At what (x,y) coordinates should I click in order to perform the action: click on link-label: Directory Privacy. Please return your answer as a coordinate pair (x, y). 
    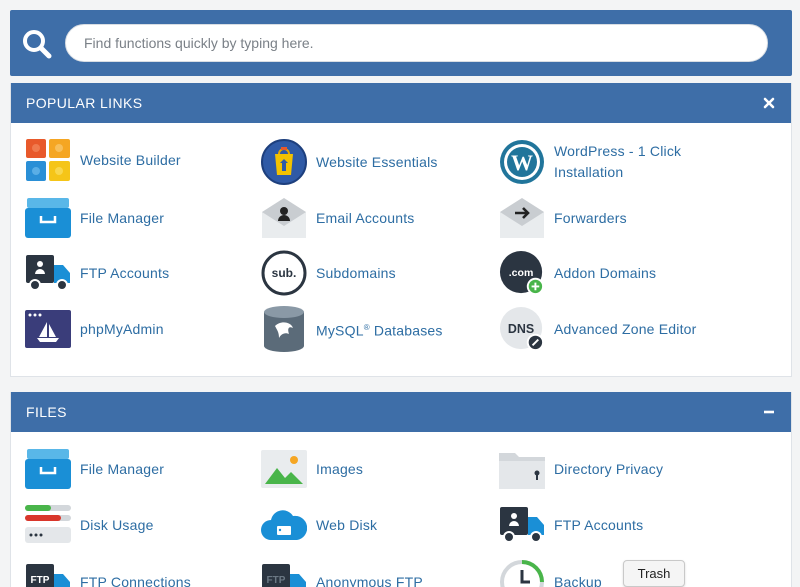
    Looking at the image, I should click on (609, 468).